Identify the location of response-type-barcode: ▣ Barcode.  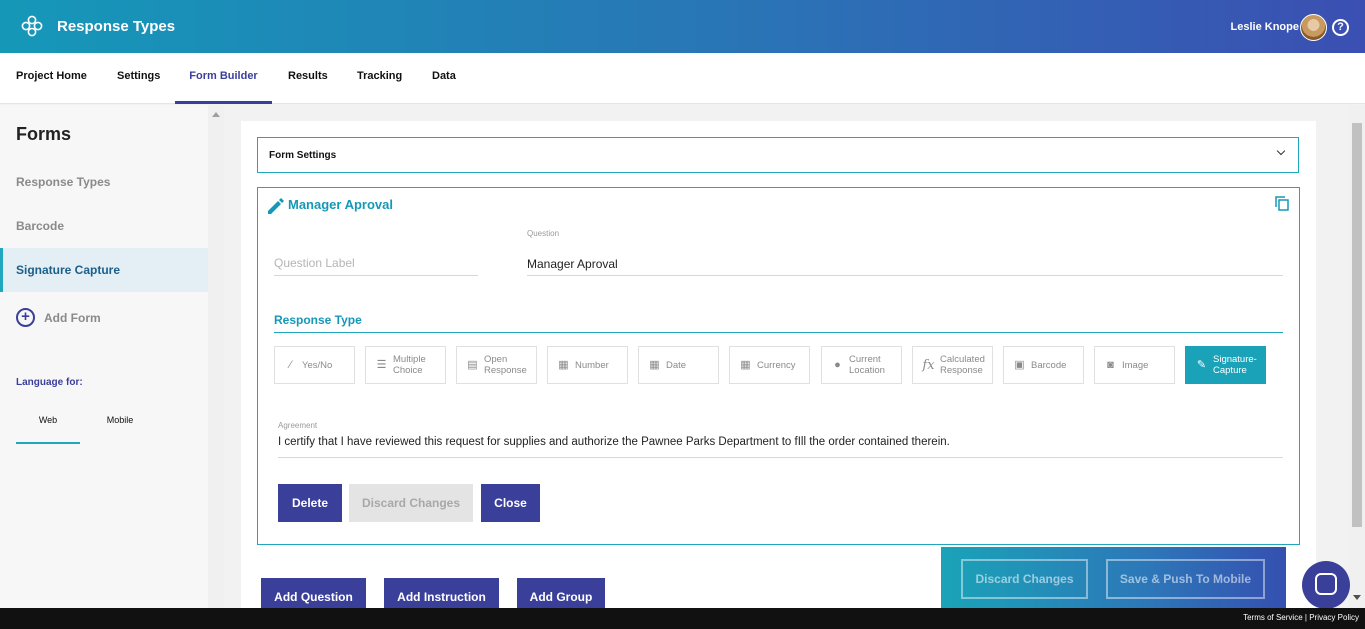
(1043, 365).